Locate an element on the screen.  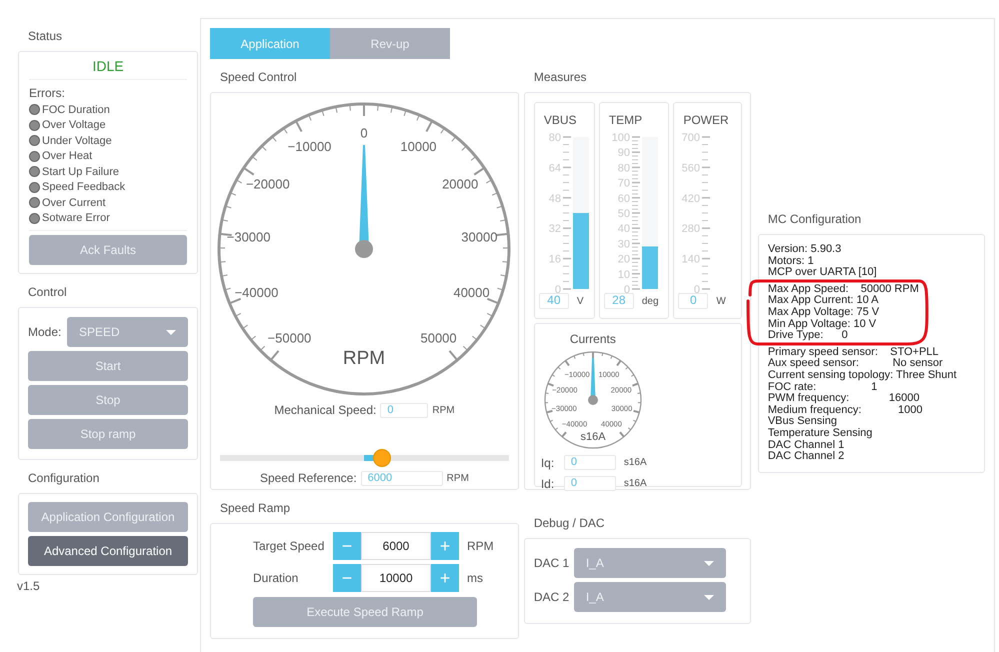
config-line: Max App Speed: 50000 RPM is located at coordinates (844, 290).